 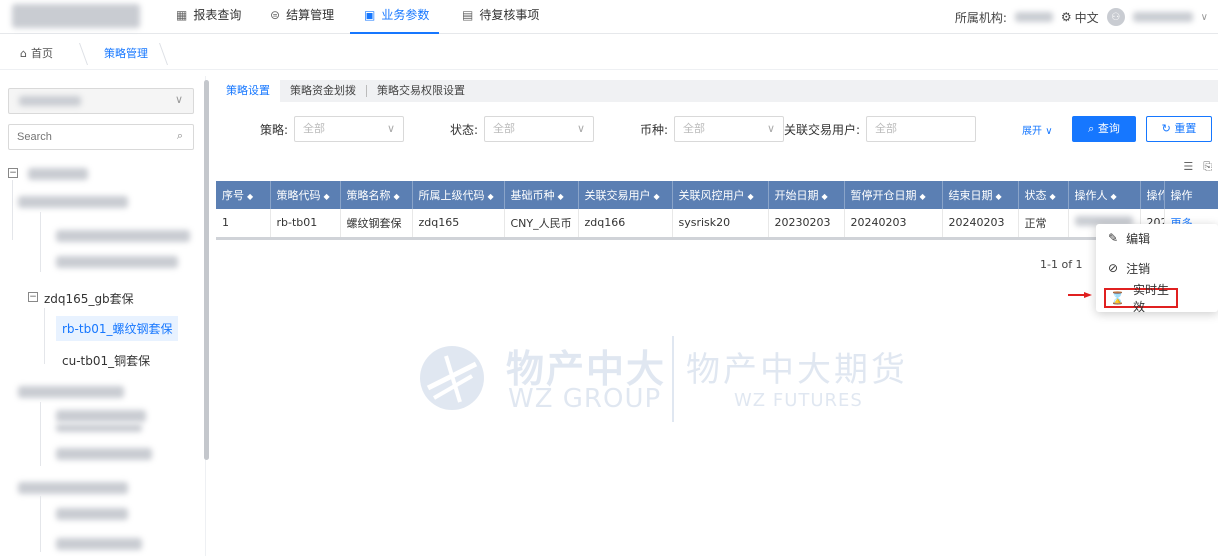 I want to click on language-switch: ⚙ 中文, so click(x=1080, y=17).